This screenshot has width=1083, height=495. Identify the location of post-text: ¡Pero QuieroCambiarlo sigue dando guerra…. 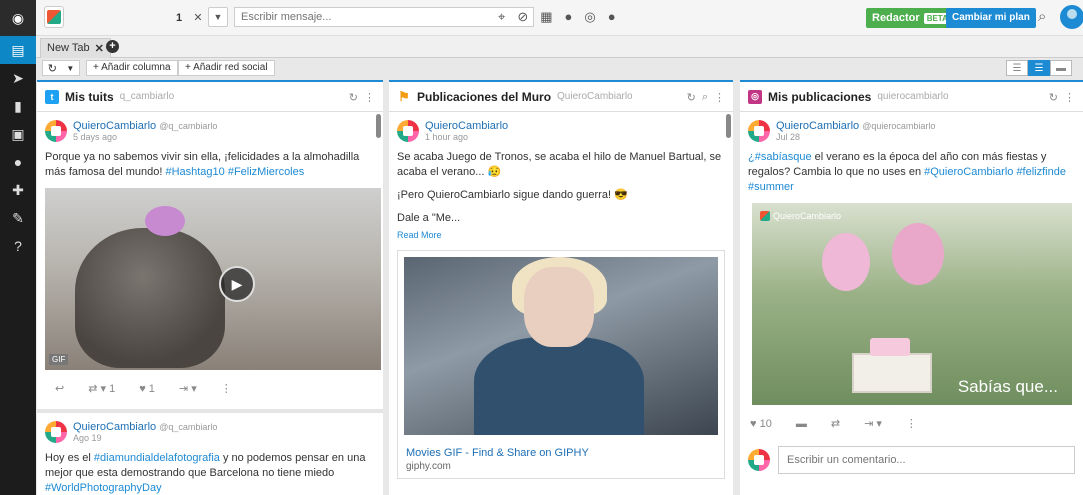
(512, 195).